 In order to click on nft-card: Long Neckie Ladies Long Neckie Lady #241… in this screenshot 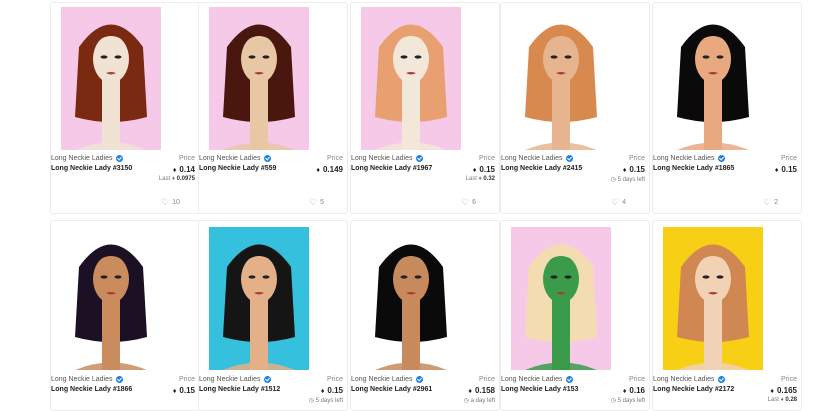, I will do `click(575, 108)`.